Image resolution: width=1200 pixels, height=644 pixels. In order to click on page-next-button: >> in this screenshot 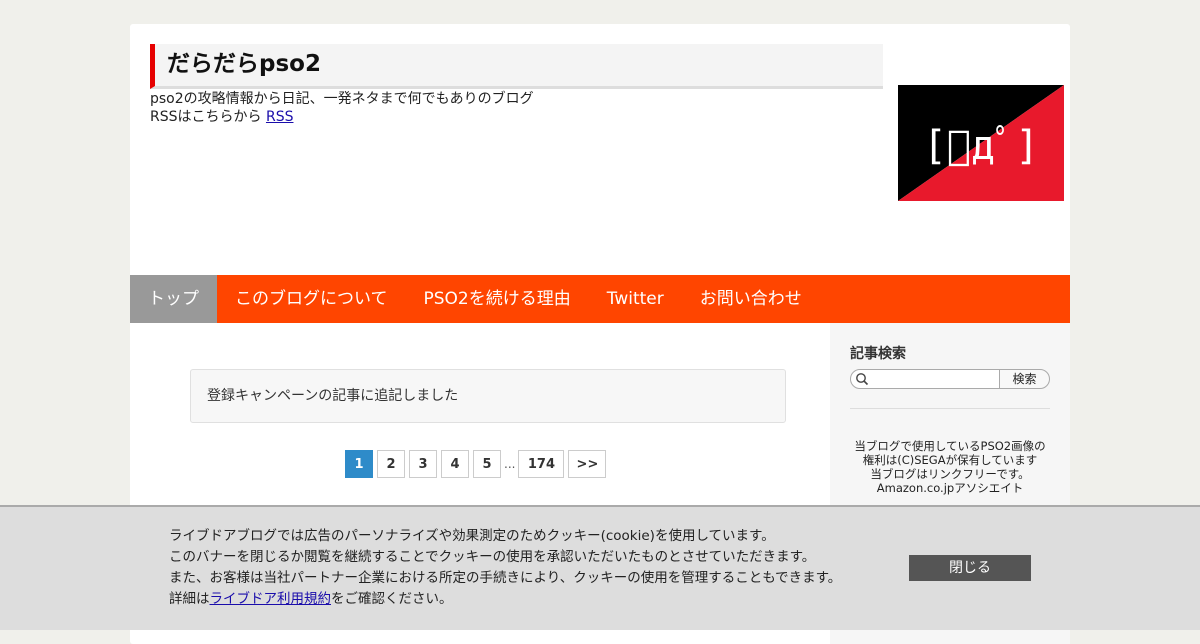, I will do `click(587, 464)`.